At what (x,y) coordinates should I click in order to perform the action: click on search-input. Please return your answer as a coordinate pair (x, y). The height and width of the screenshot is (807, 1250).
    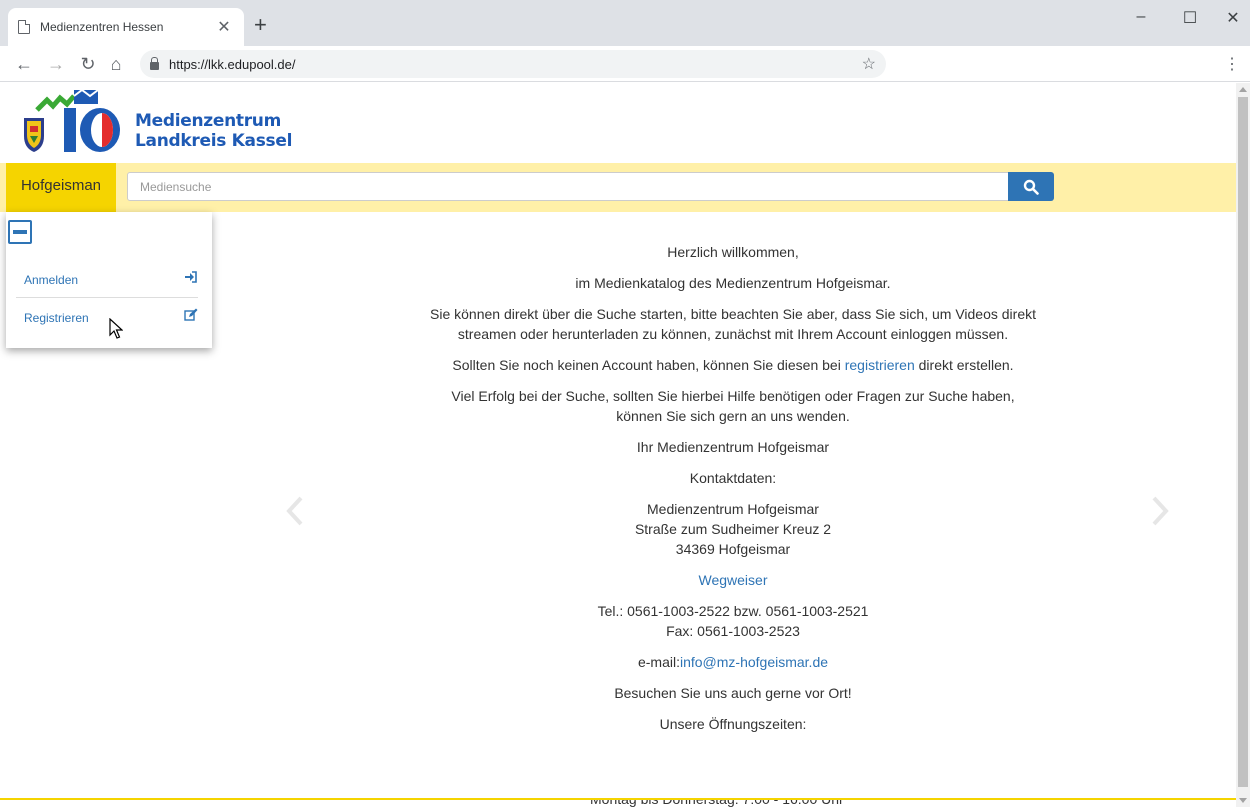
    Looking at the image, I should click on (568, 186).